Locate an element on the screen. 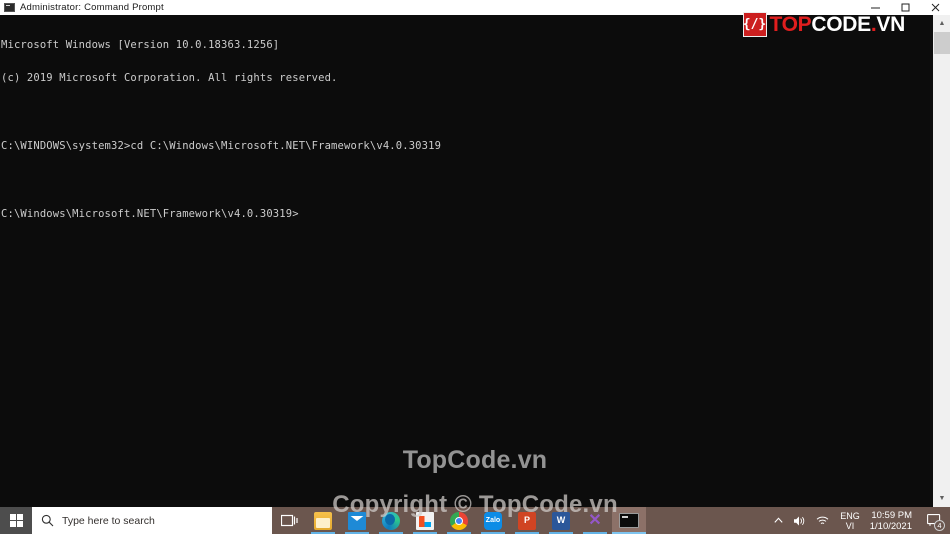 Image resolution: width=950 pixels, height=534 pixels. visual-studio-icon: ✕ is located at coordinates (595, 520).